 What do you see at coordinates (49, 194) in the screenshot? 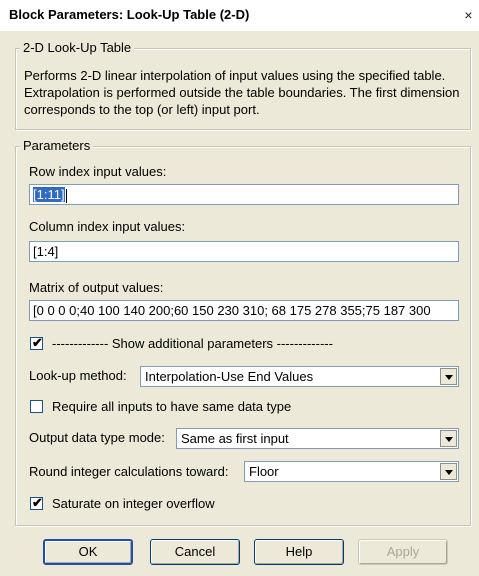
I see `row-index-value: [1:11]` at bounding box center [49, 194].